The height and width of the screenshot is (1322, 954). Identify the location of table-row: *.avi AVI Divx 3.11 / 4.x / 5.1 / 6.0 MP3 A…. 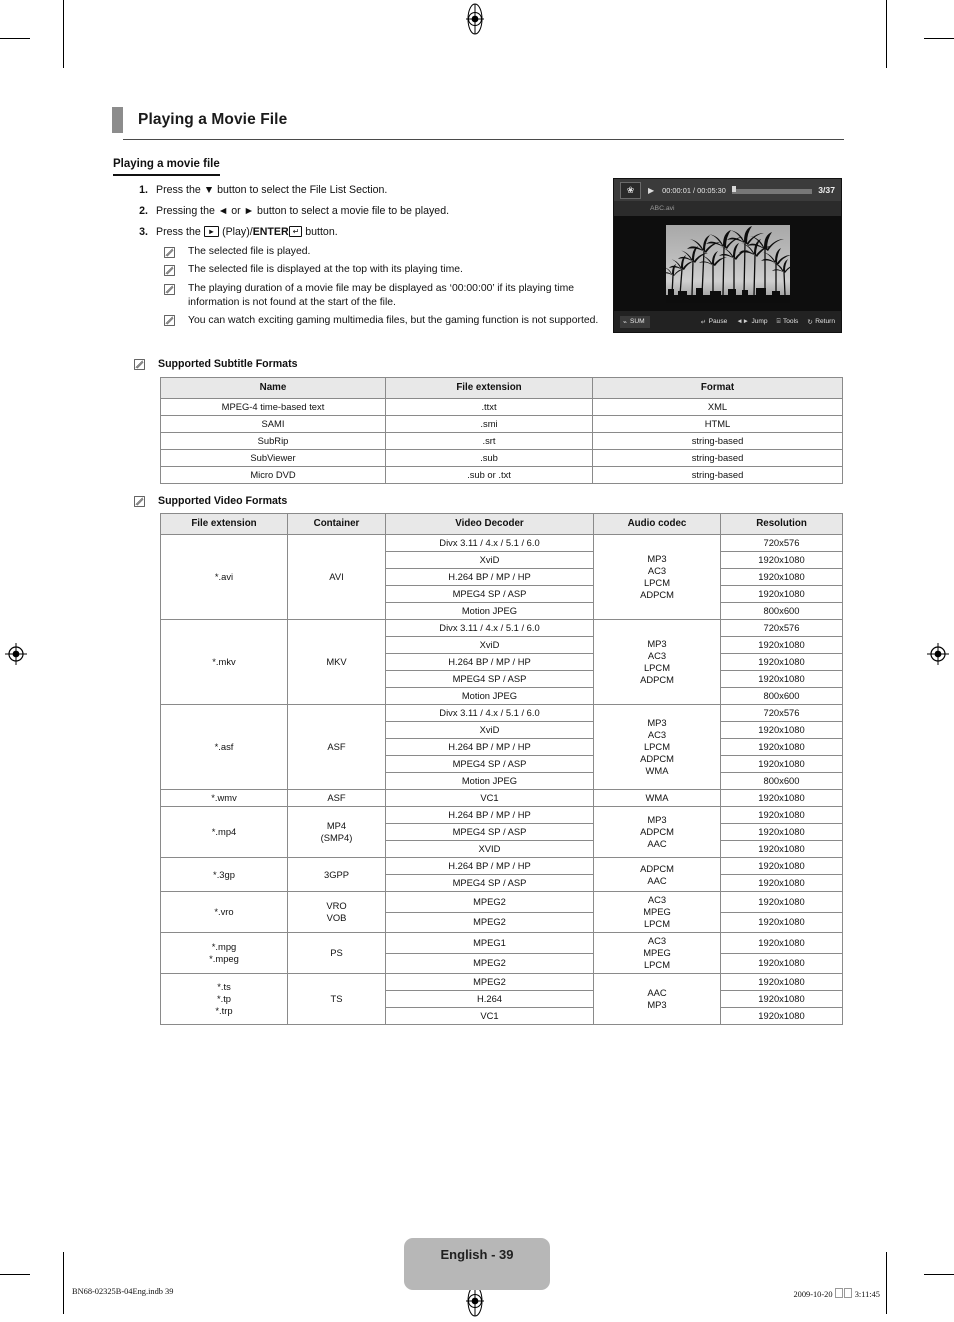
(501, 577).